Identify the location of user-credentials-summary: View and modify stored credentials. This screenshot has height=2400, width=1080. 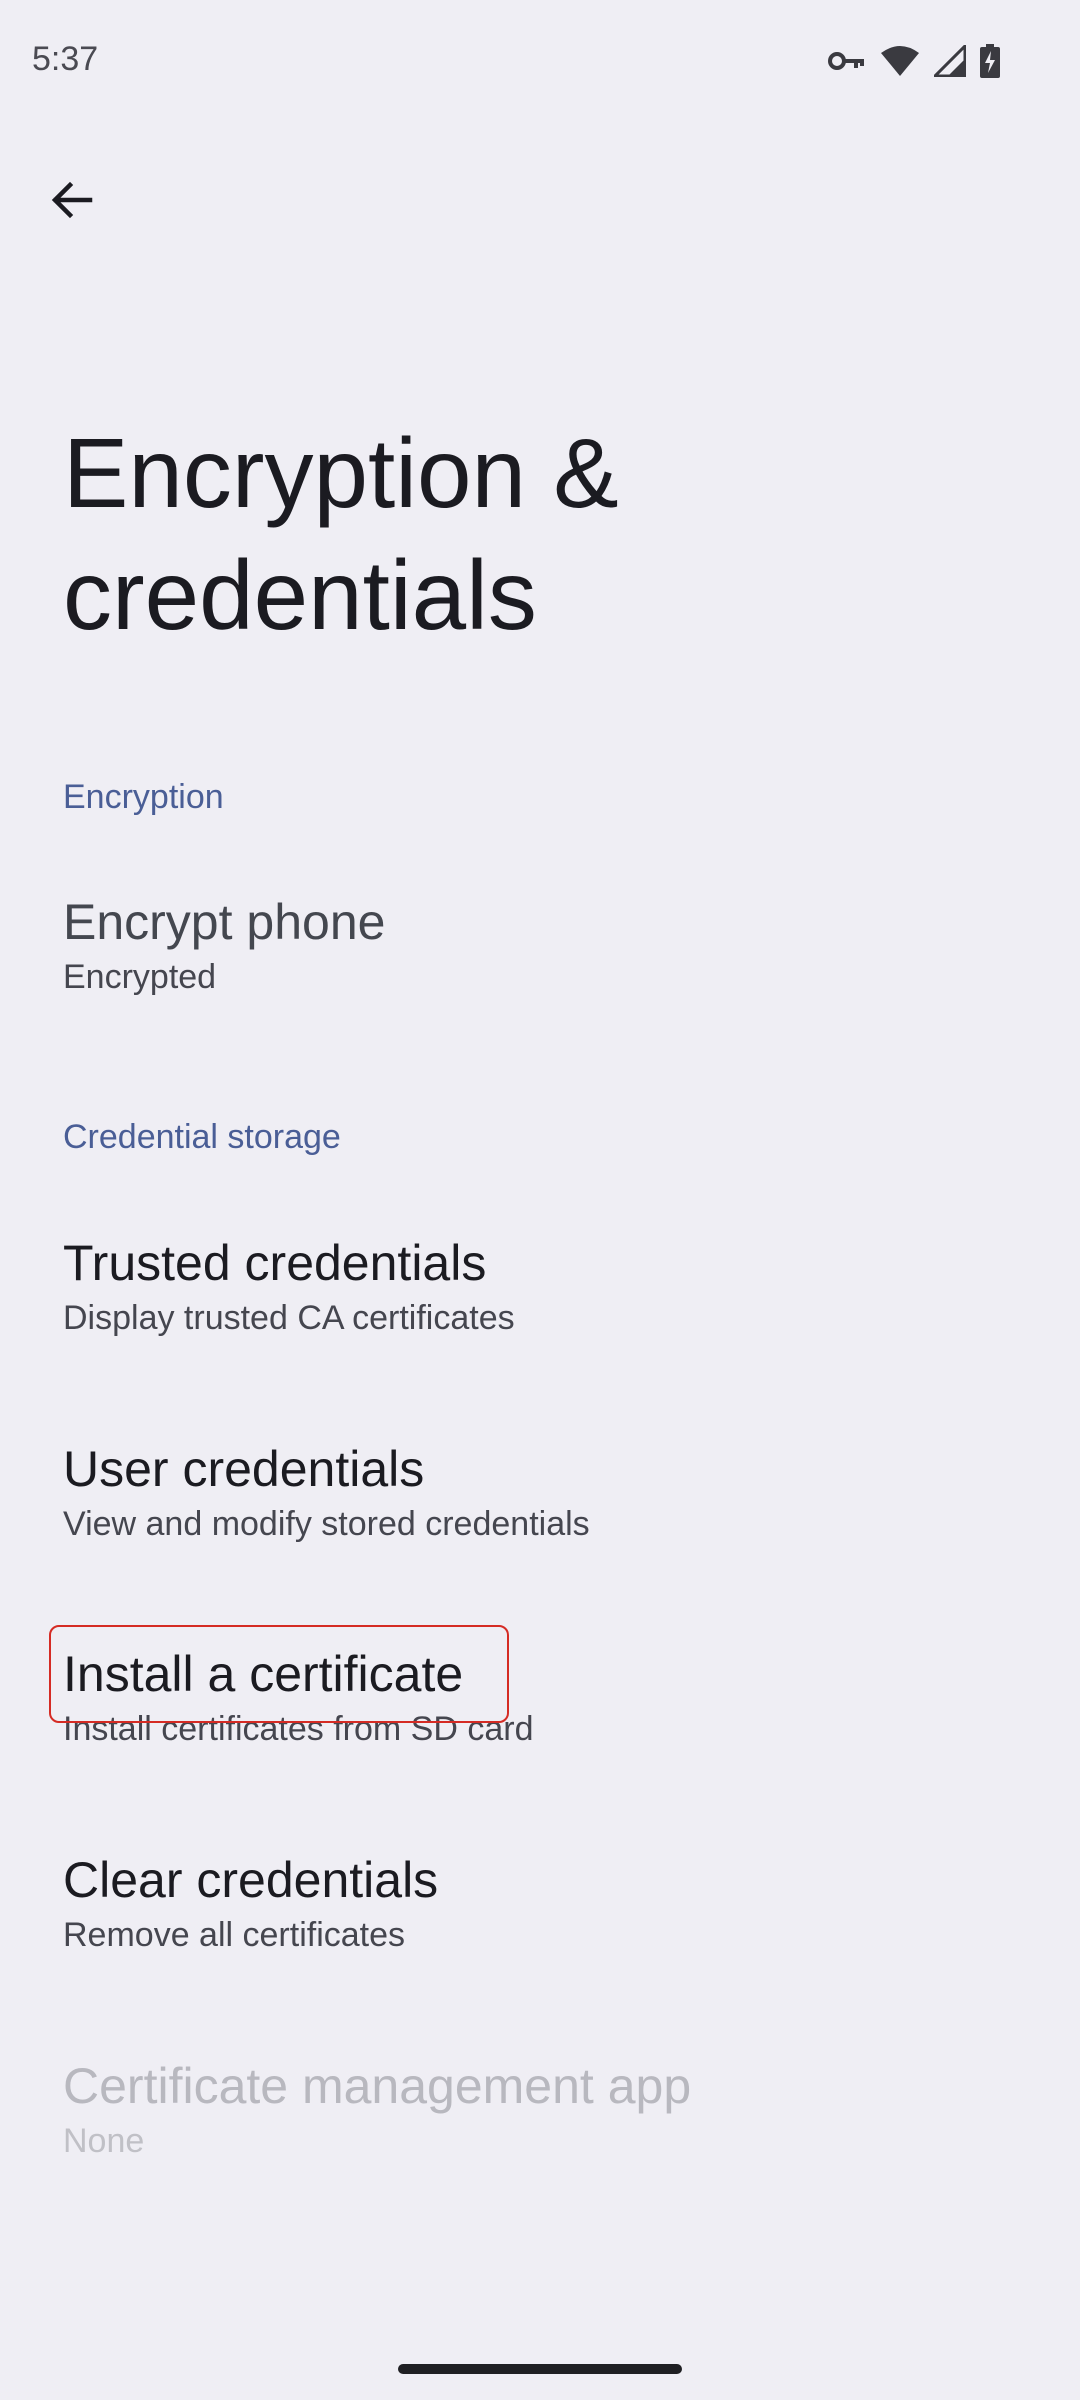
(326, 1524).